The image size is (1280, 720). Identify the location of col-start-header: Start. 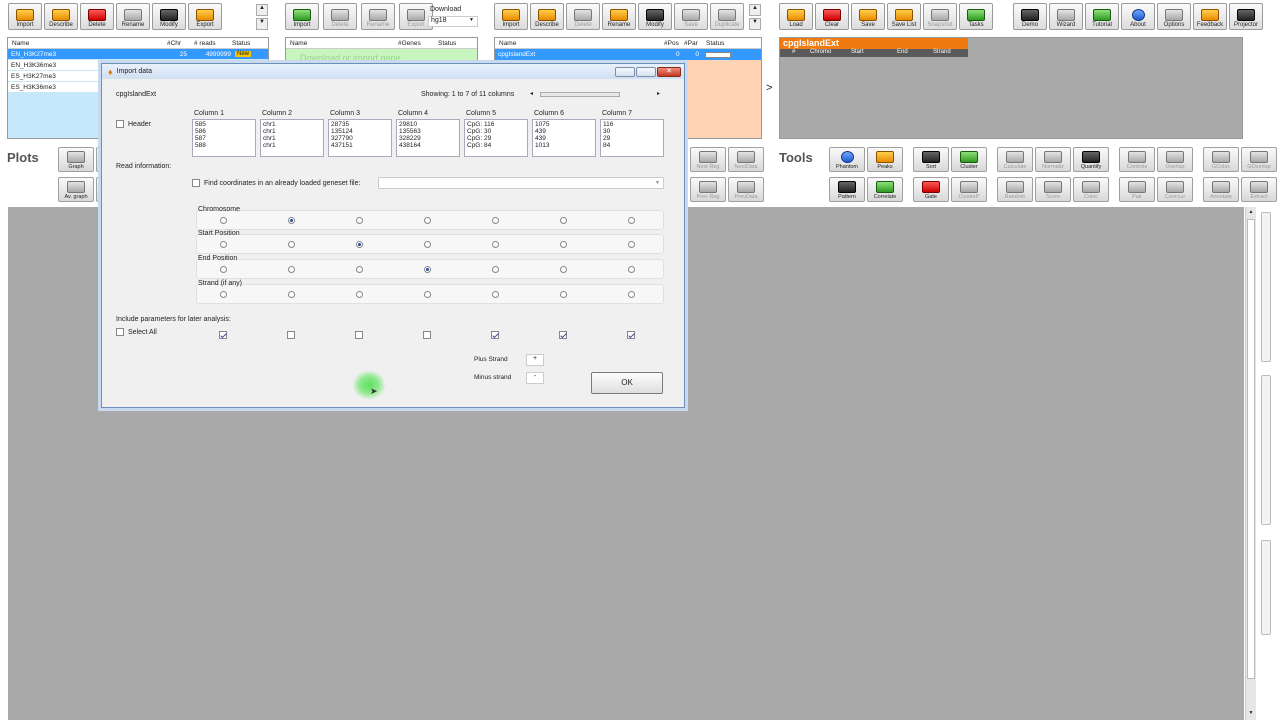
(860, 53).